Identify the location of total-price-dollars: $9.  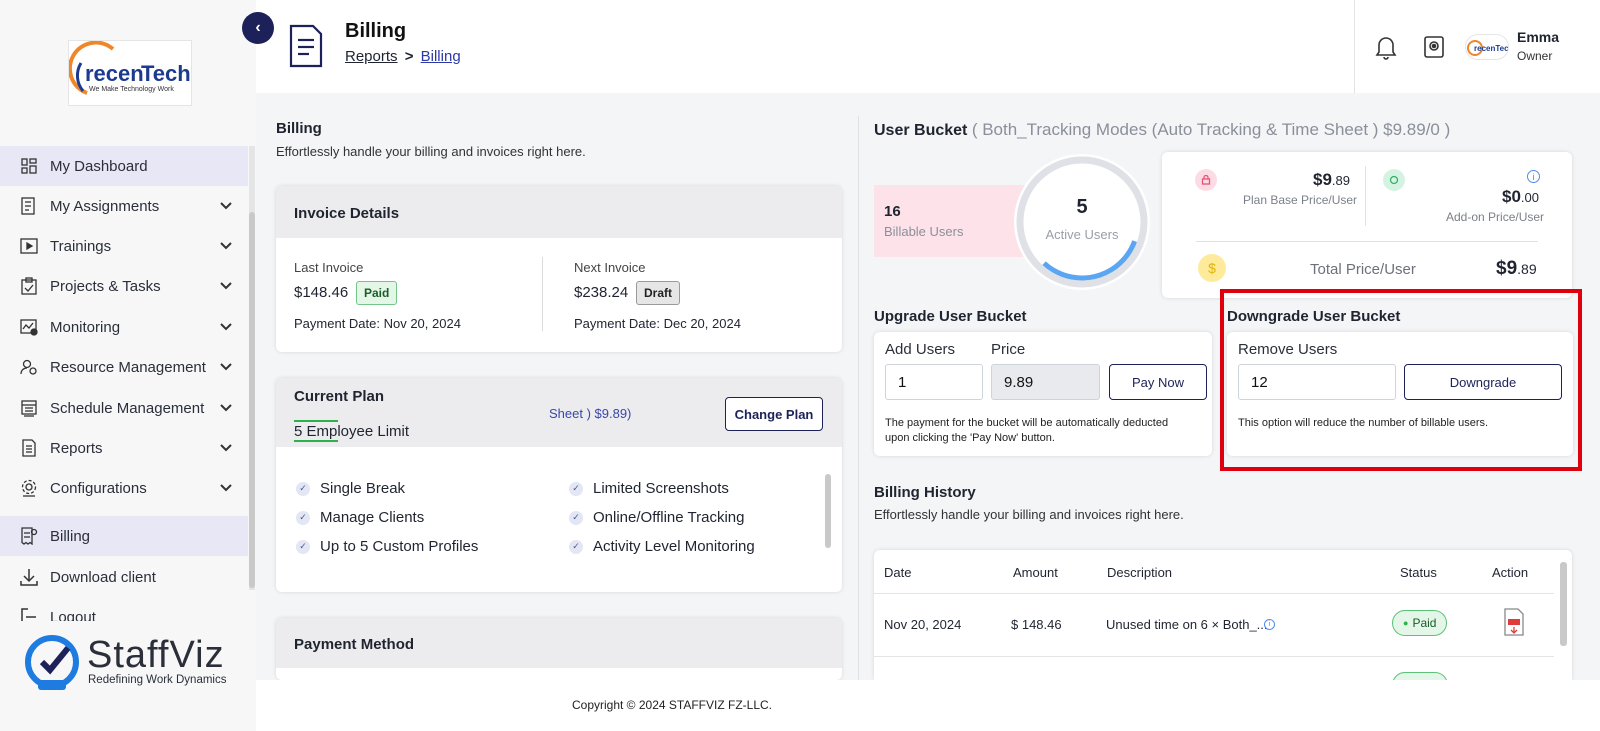
(1507, 268).